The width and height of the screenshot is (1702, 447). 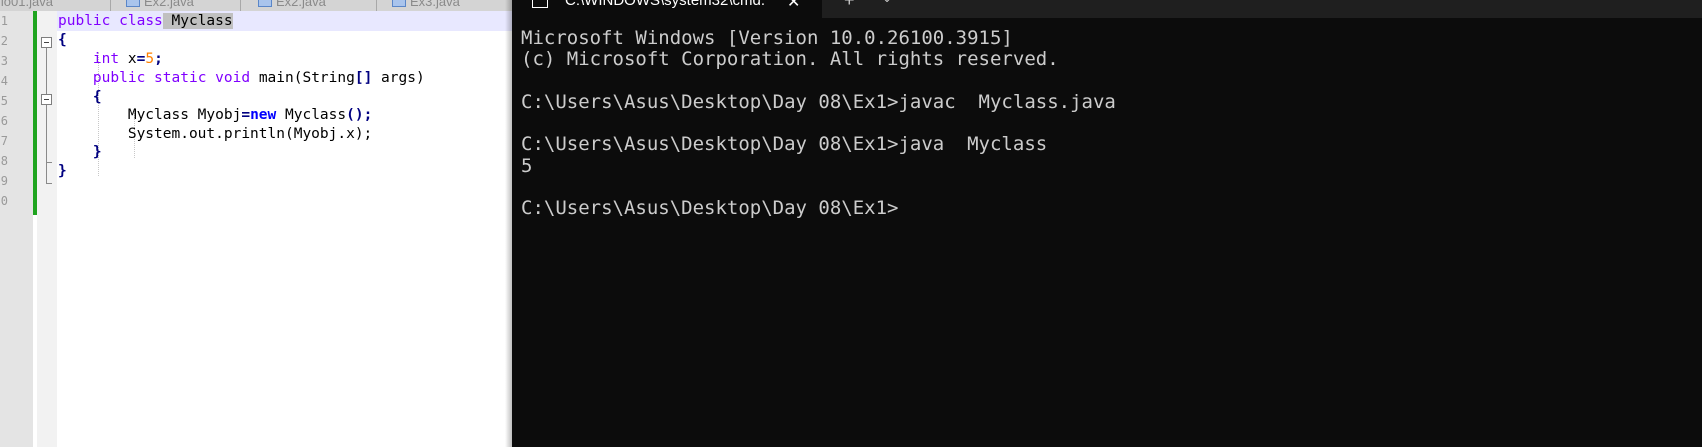 I want to click on editor-tab-1: llo01.java, so click(x=26, y=5).